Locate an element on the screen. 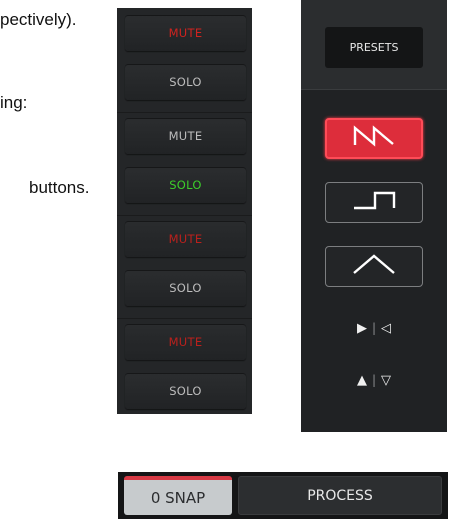 The image size is (450, 521). solo-button-4: SOLO is located at coordinates (185, 391).